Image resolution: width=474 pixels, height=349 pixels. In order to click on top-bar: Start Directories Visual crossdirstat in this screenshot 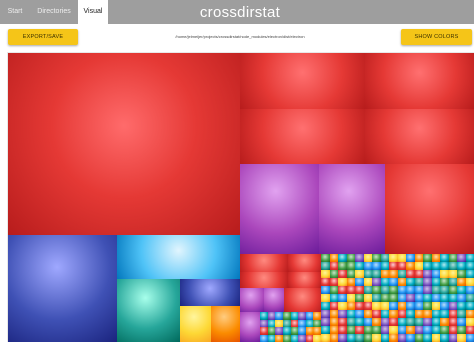, I will do `click(237, 12)`.